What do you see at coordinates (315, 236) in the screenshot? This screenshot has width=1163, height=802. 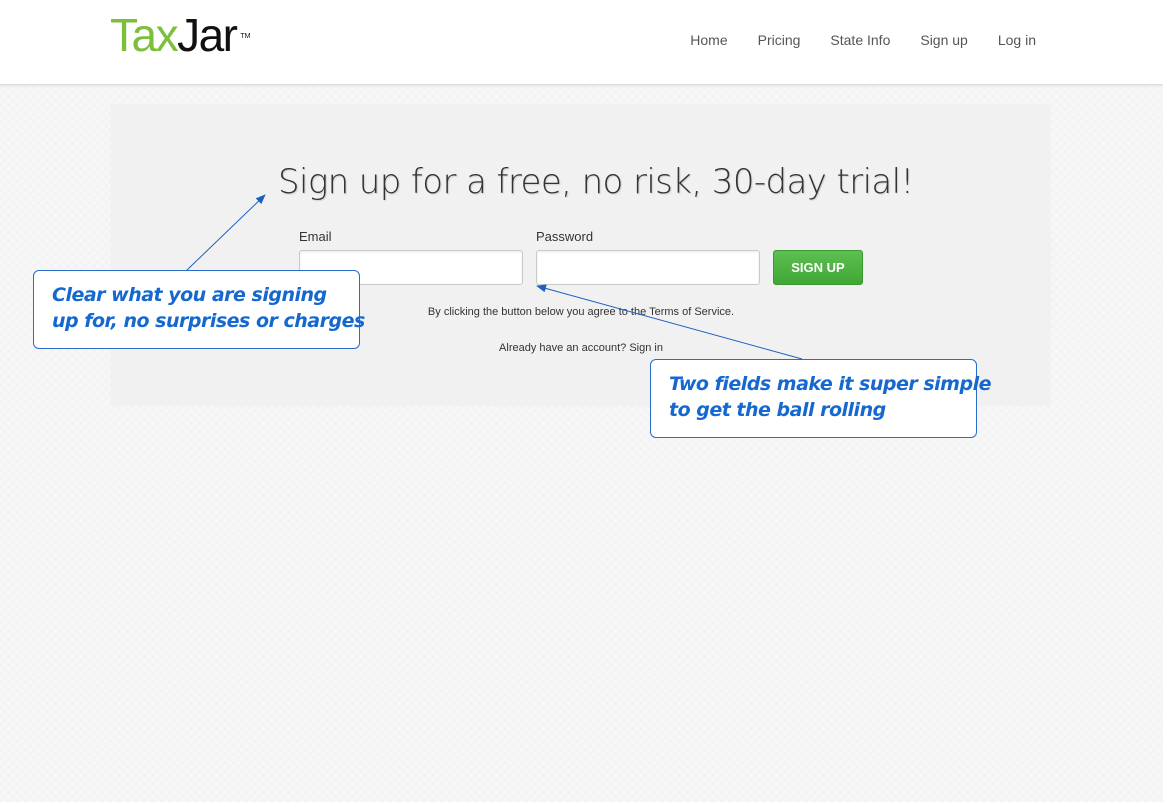 I see `email-label: Email` at bounding box center [315, 236].